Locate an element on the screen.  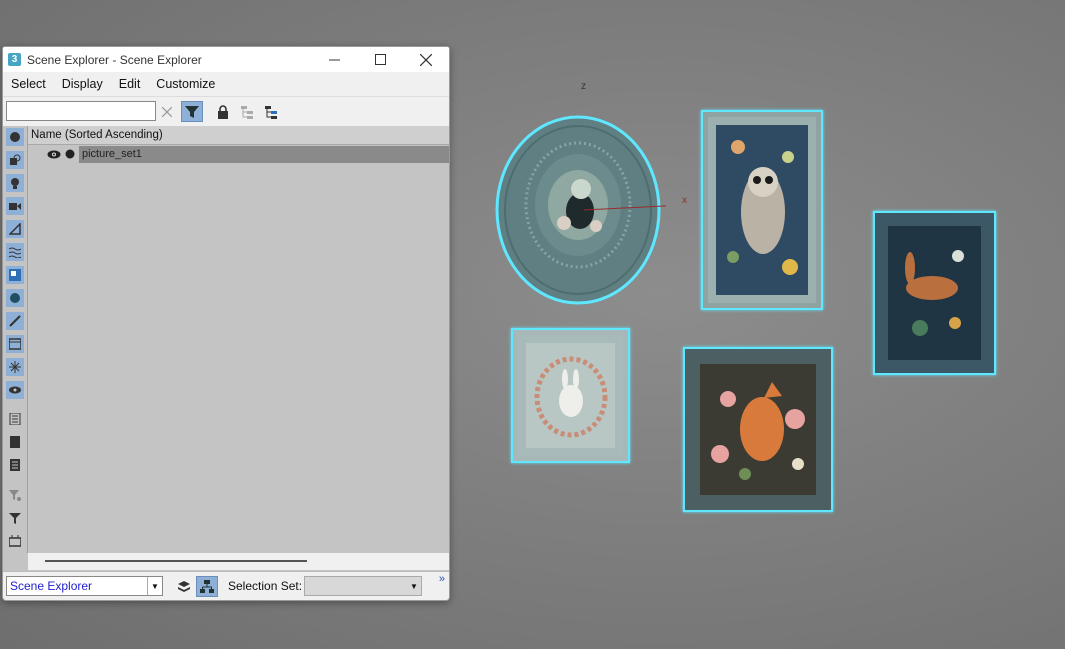
eye-icon is located at coordinates (15, 390).